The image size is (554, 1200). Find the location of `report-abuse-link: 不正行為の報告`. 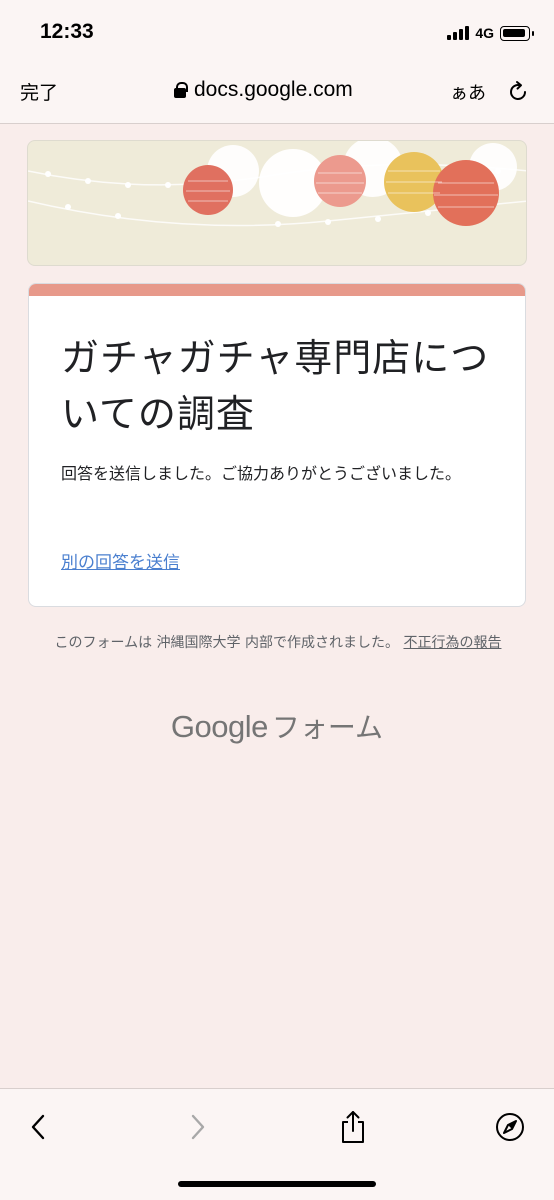

report-abuse-link: 不正行為の報告 is located at coordinates (452, 643).